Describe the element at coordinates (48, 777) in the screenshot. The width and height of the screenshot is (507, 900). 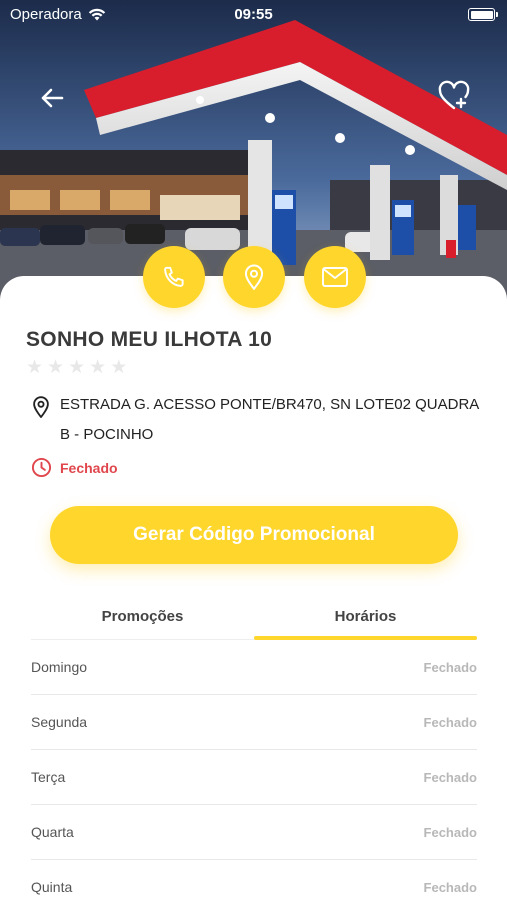
I see `day-label: Terça` at that location.